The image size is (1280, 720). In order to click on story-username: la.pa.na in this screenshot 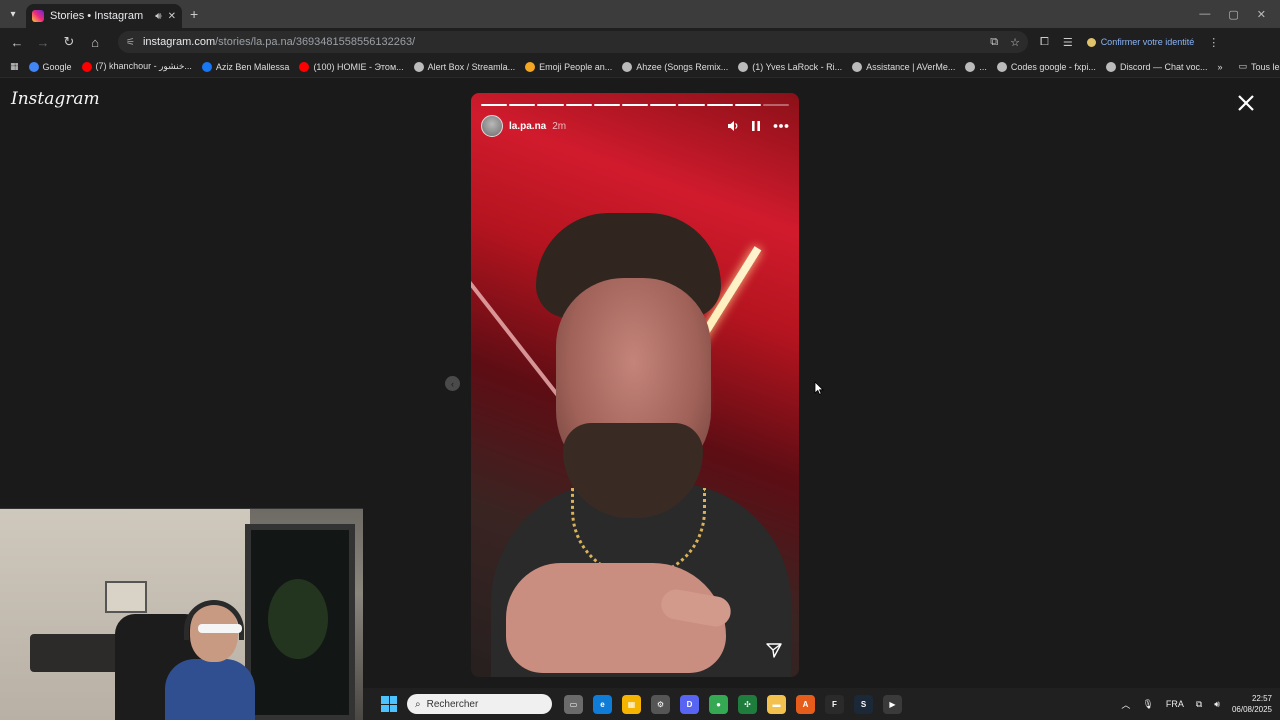, I will do `click(527, 126)`.